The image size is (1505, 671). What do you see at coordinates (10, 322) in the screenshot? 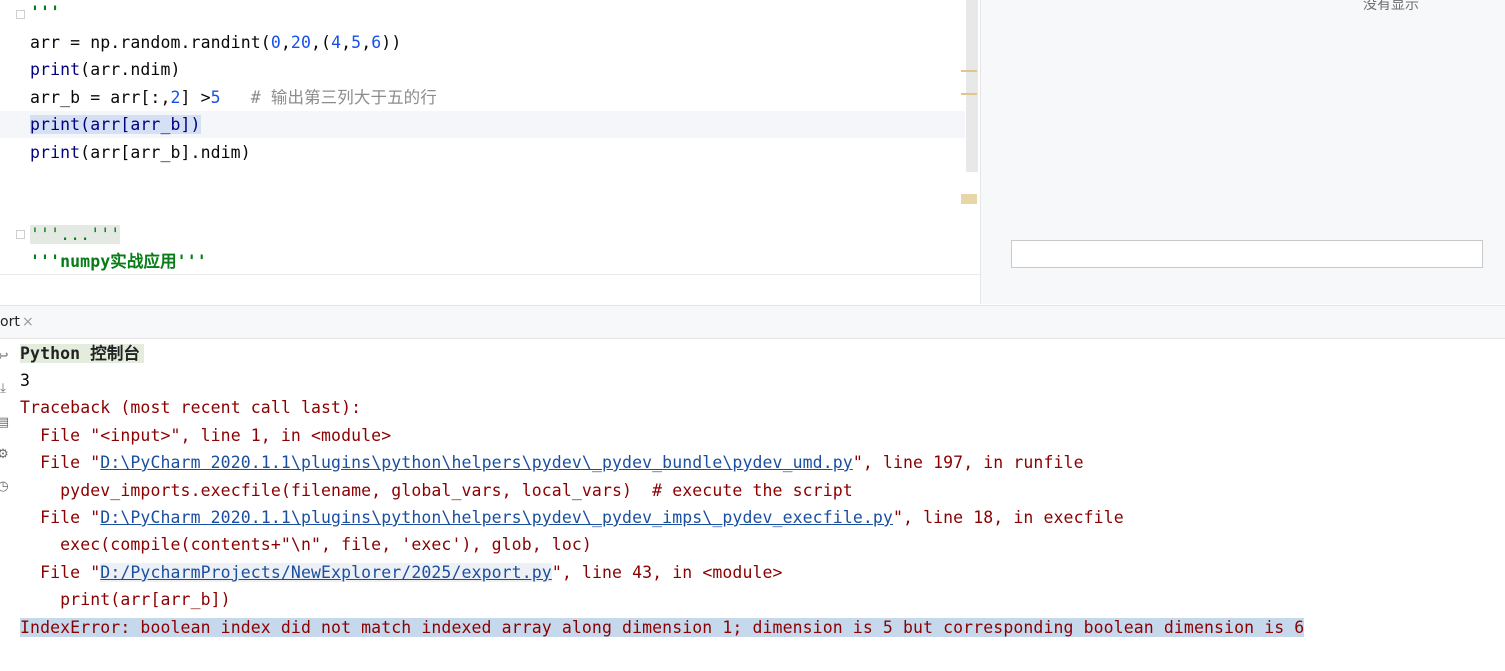
I see `tab-export: ort` at bounding box center [10, 322].